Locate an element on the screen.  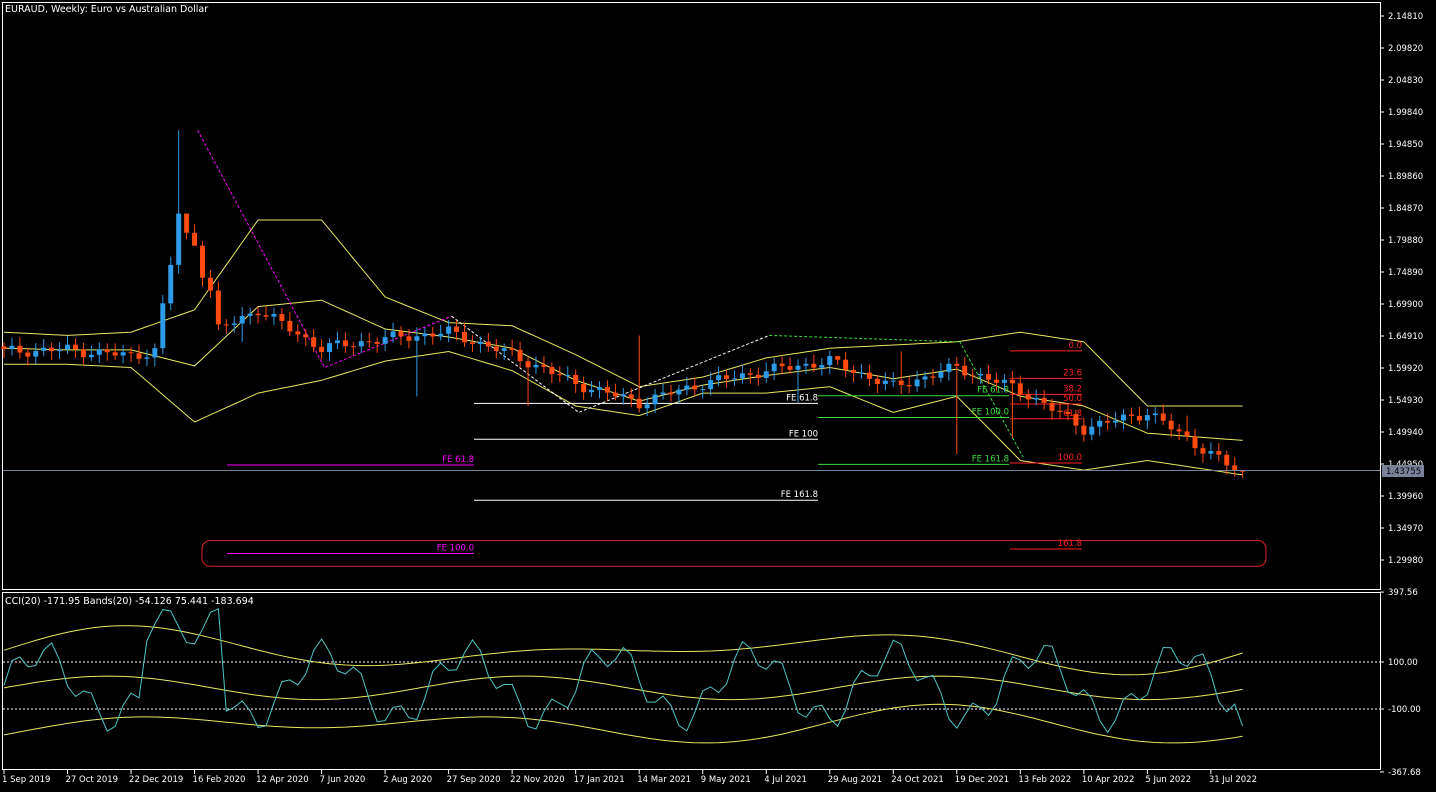
date-label: 31 Jul 2022 is located at coordinates (1233, 780).